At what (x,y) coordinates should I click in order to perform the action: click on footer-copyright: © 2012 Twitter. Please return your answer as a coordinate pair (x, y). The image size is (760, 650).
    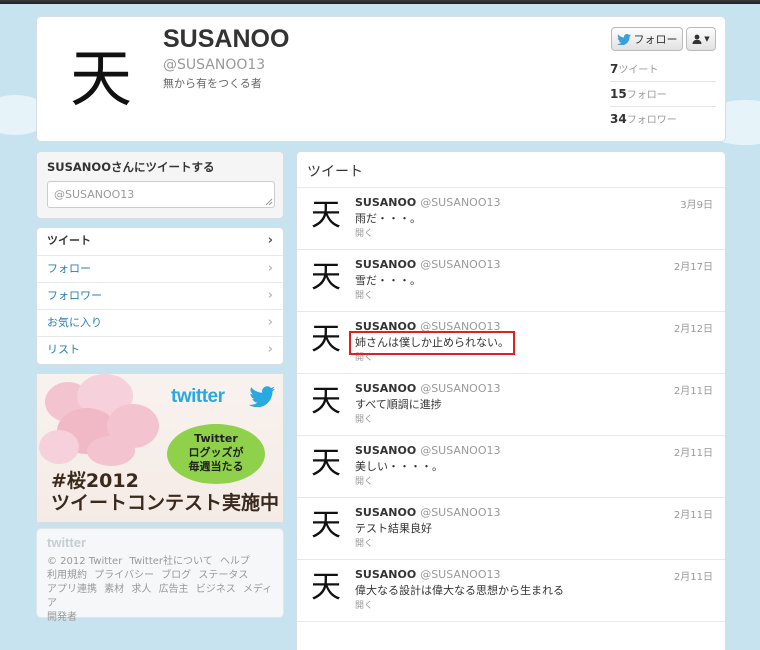
    Looking at the image, I should click on (85, 561).